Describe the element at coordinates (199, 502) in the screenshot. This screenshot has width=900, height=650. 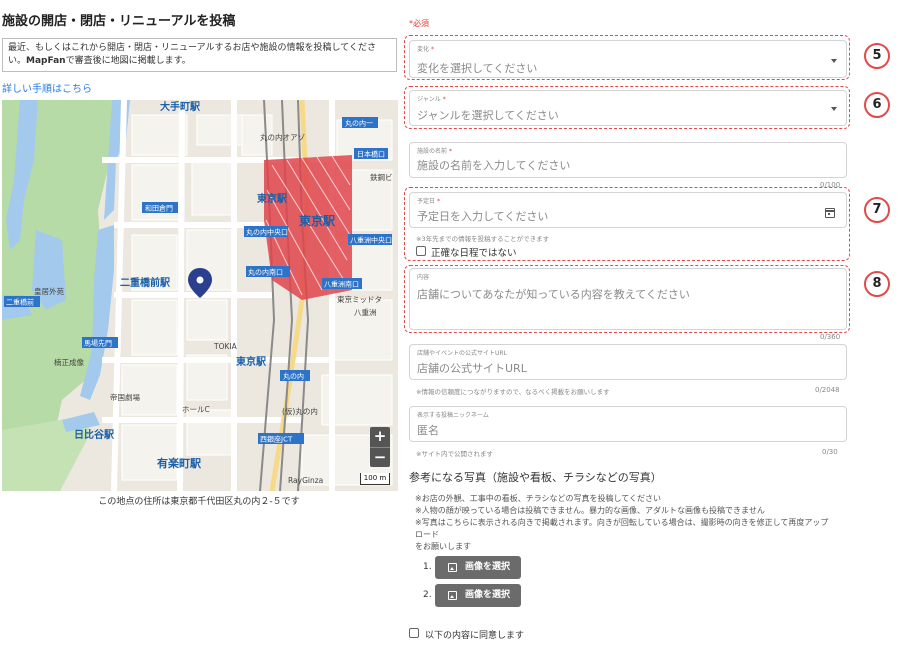
I see `map-address: この地点の住所は東京都千代田区丸の内２-５です` at that location.